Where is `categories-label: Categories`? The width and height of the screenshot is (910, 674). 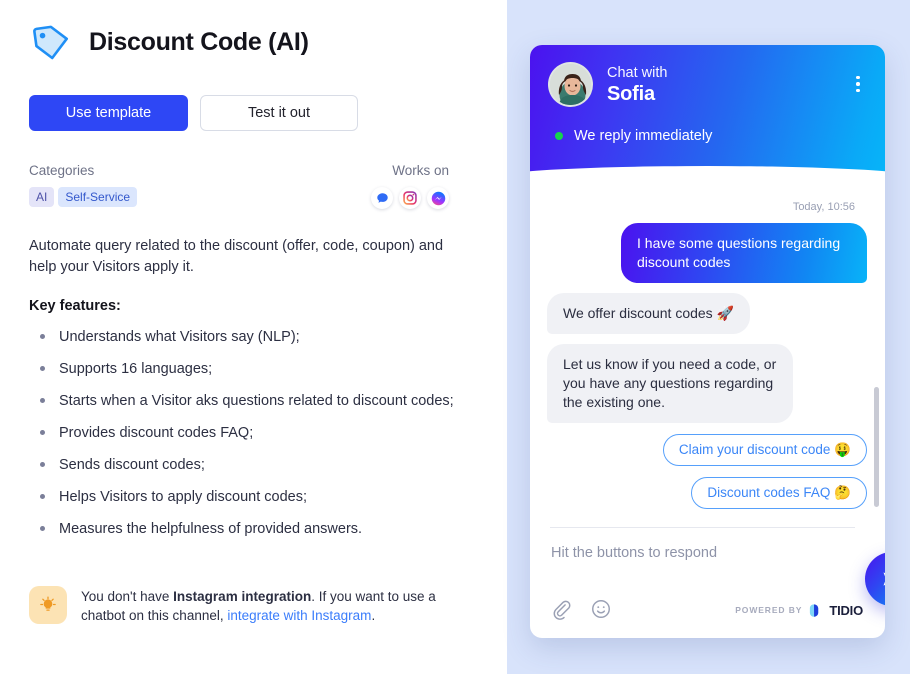
categories-label: Categories is located at coordinates (62, 170).